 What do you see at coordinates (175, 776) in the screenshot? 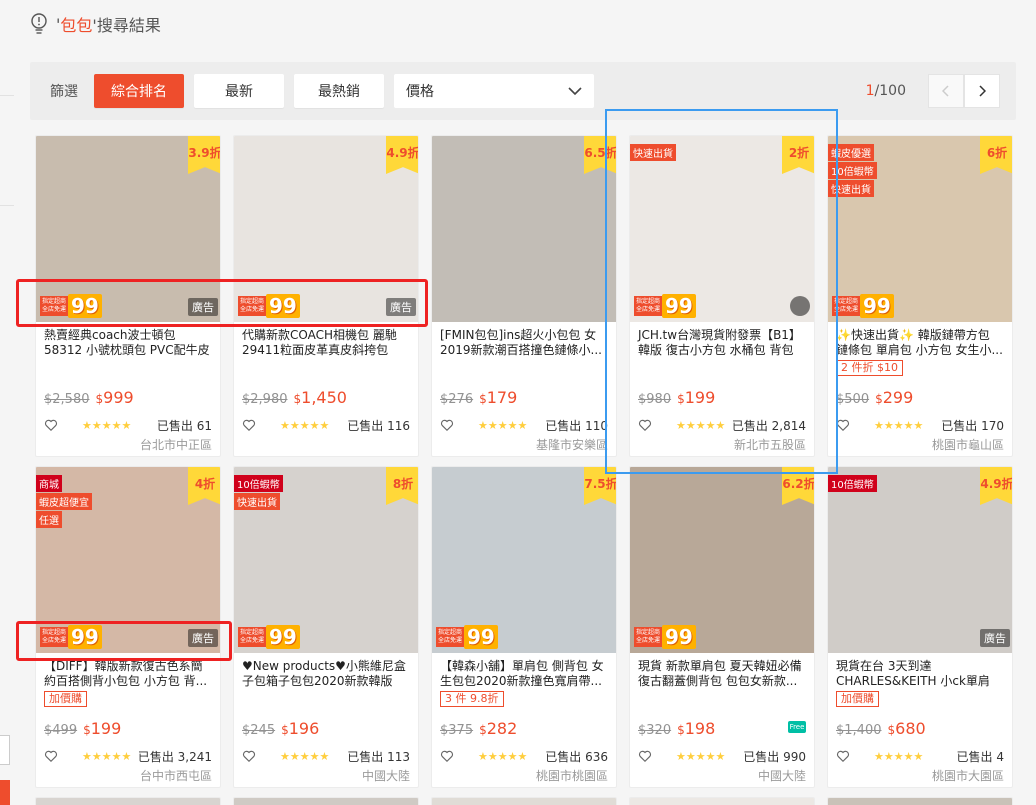
I see `shop-location: 台中市西屯區` at bounding box center [175, 776].